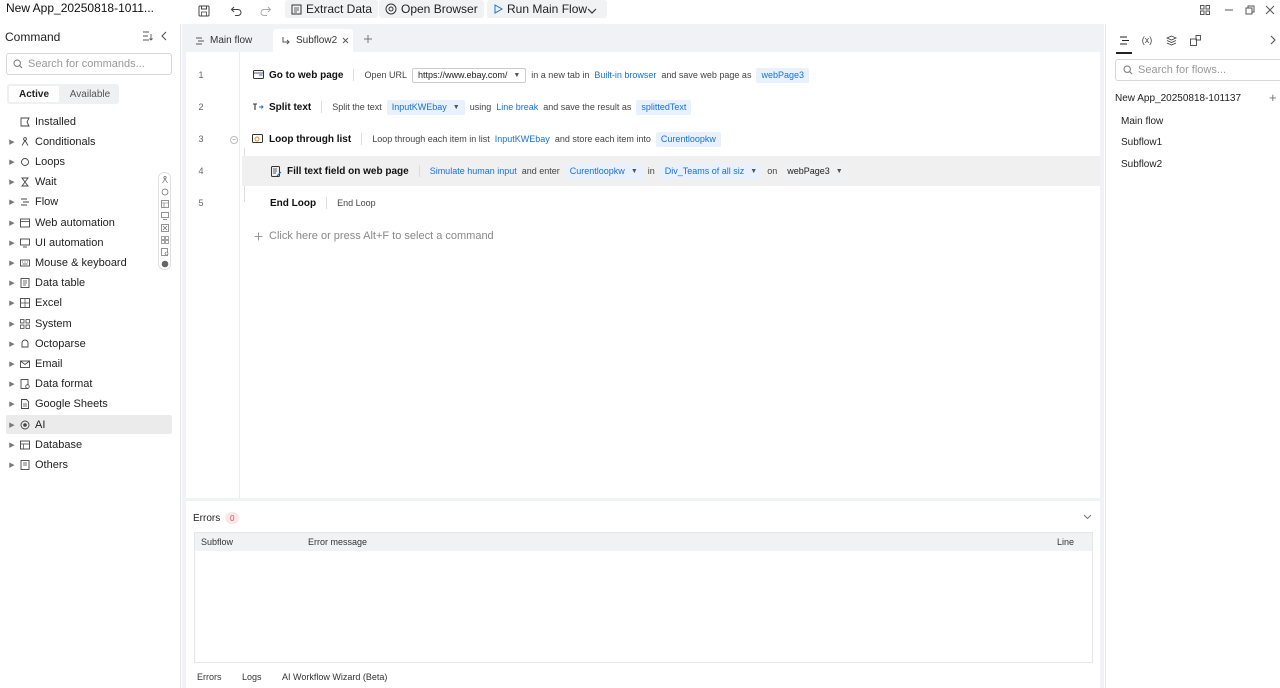 The image size is (1280, 688). I want to click on extract-data-button: Extract Data, so click(332, 9).